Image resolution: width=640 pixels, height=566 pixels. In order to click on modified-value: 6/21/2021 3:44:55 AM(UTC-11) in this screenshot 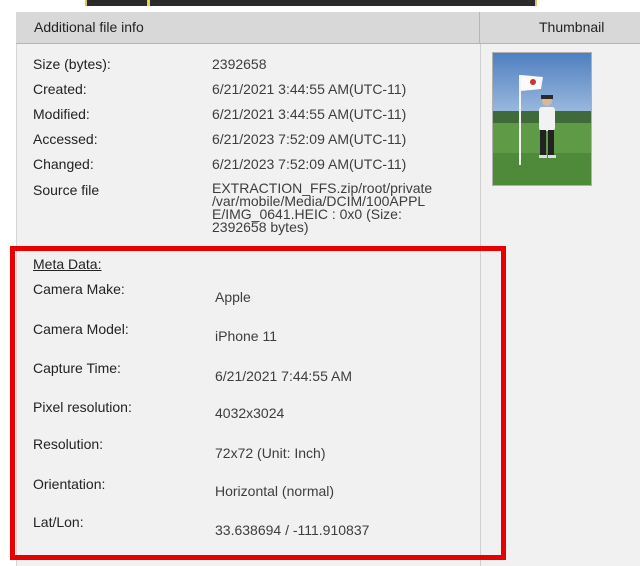, I will do `click(309, 114)`.